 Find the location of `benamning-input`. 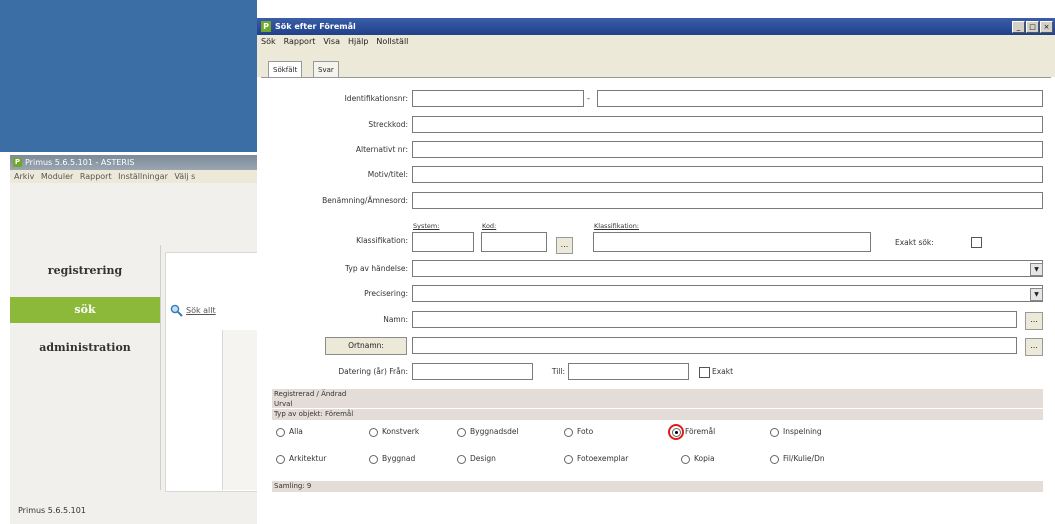

benamning-input is located at coordinates (727, 200).